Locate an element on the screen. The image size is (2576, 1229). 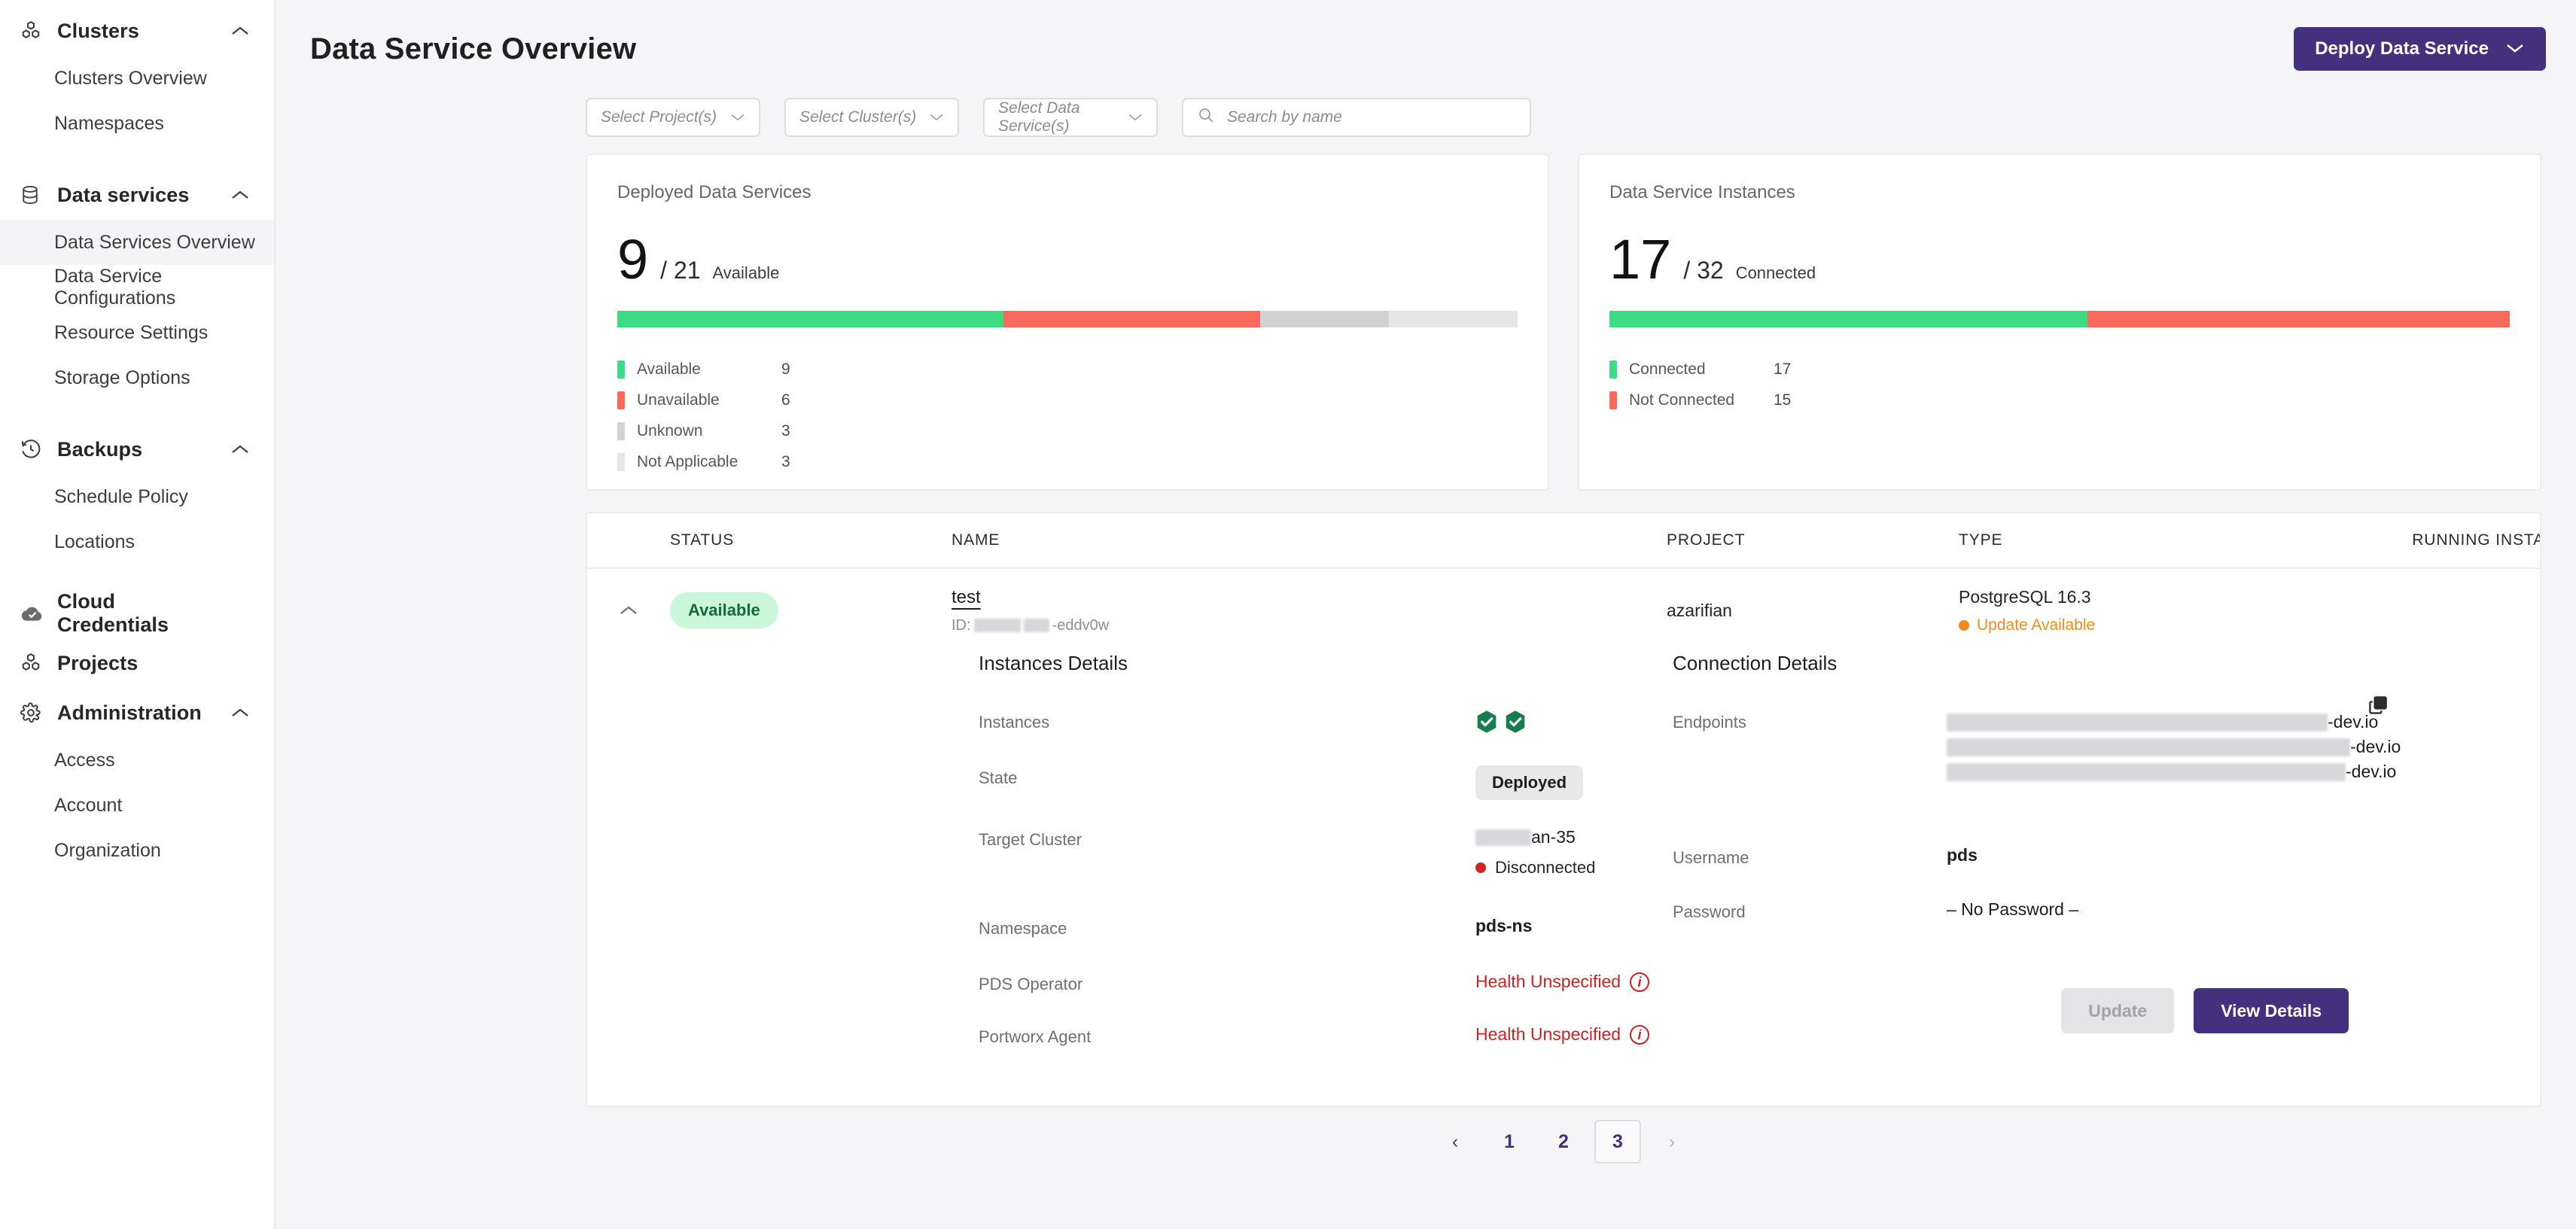
sidebar-child-label: Clusters Overview is located at coordinates (130, 78).